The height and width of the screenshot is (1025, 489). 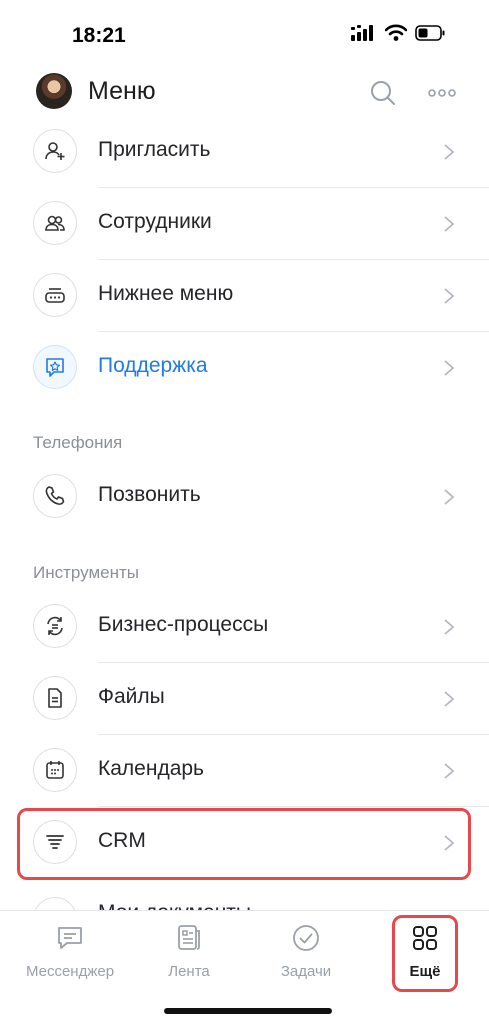 I want to click on employees-icon, so click(x=55, y=223).